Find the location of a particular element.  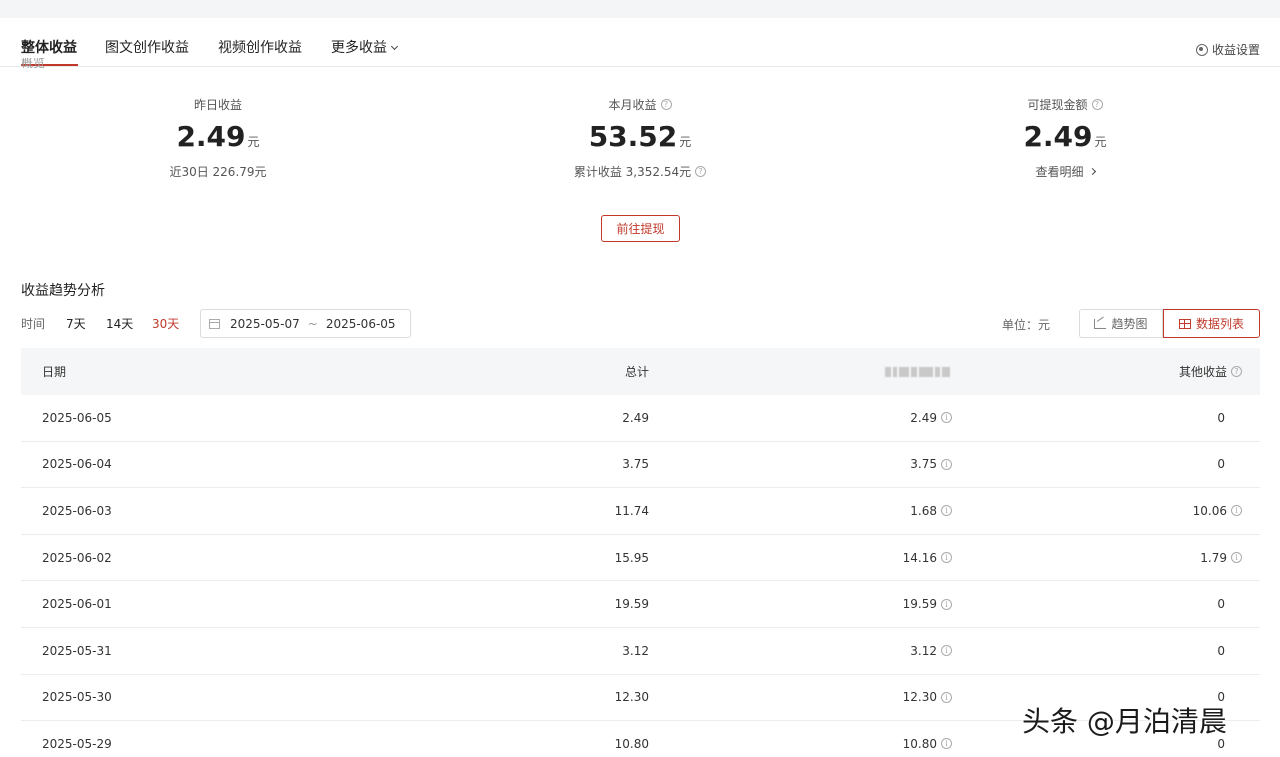

stat-yesterday-value: 2.49 元 is located at coordinates (218, 137).